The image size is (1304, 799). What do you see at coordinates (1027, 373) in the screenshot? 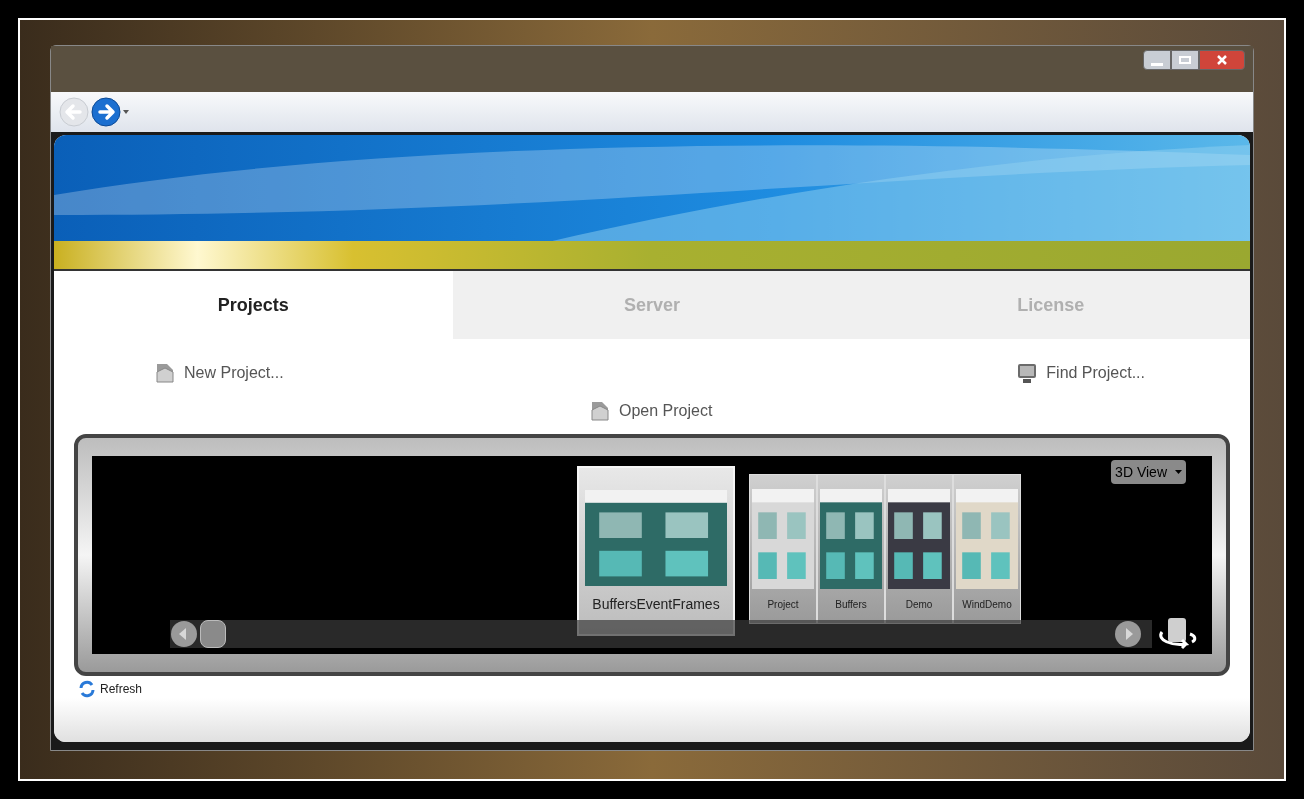
I see `monitor-icon` at bounding box center [1027, 373].